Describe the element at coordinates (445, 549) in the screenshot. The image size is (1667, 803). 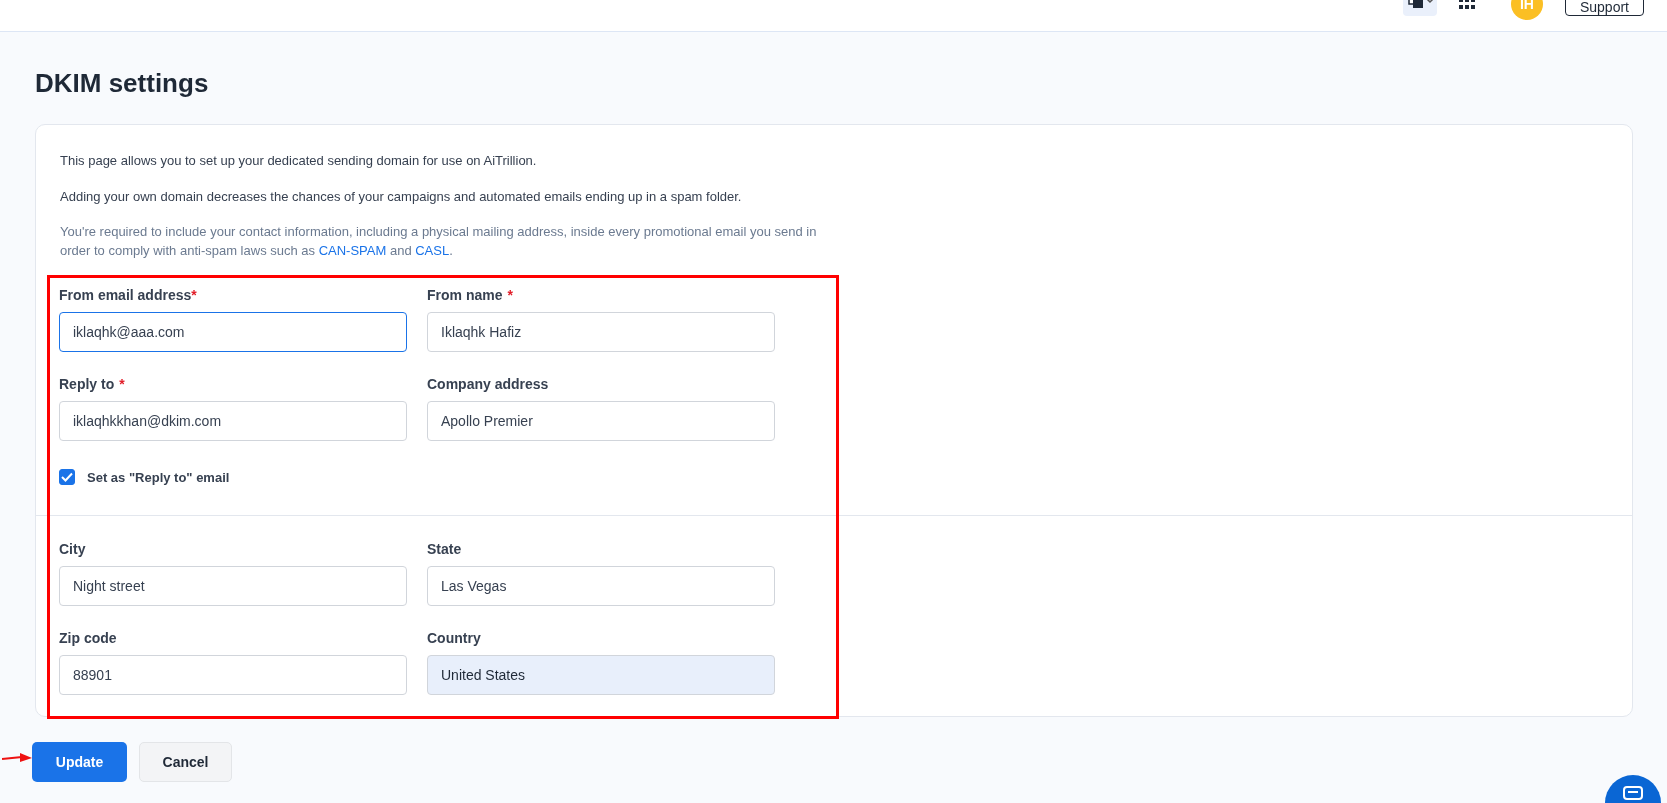
I see `field-label: State` at that location.